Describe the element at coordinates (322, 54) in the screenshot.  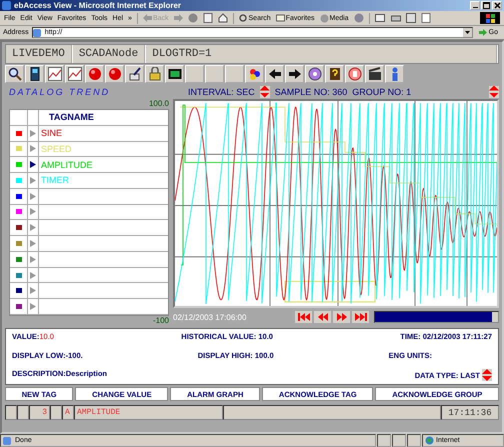
I see `display-name: DLOGTRD=1` at that location.